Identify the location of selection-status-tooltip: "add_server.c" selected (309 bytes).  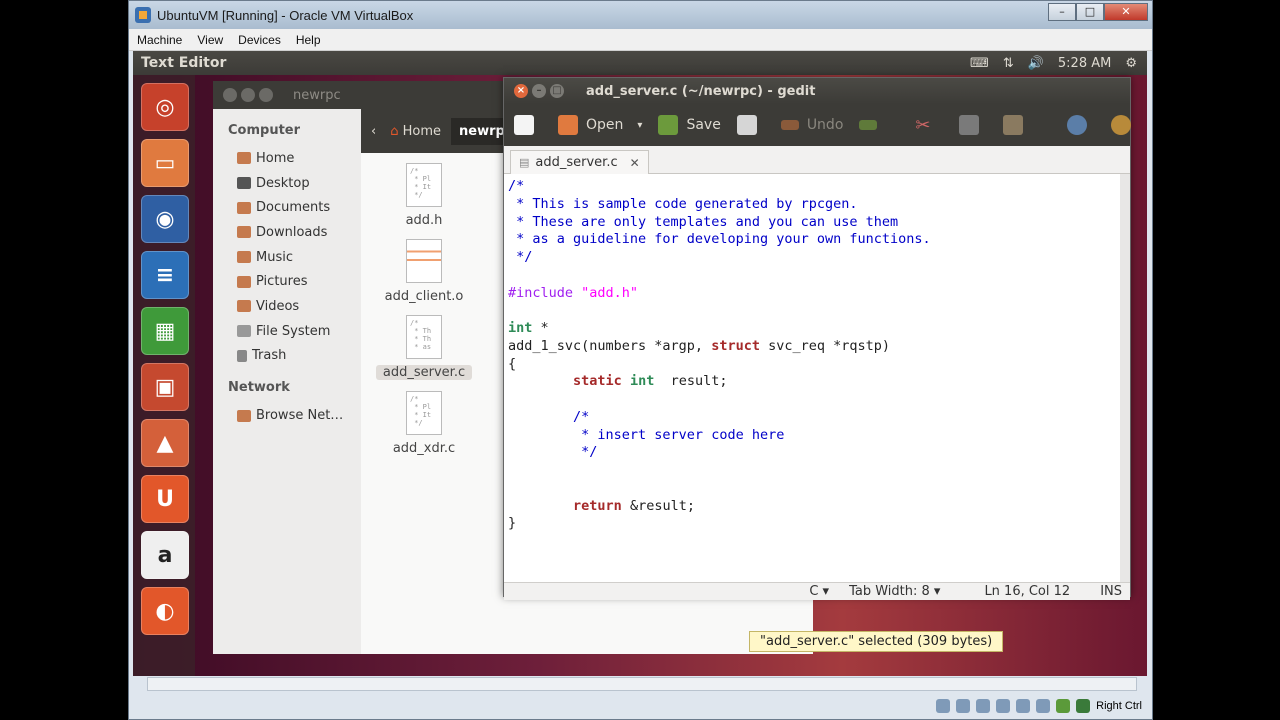
(876, 641).